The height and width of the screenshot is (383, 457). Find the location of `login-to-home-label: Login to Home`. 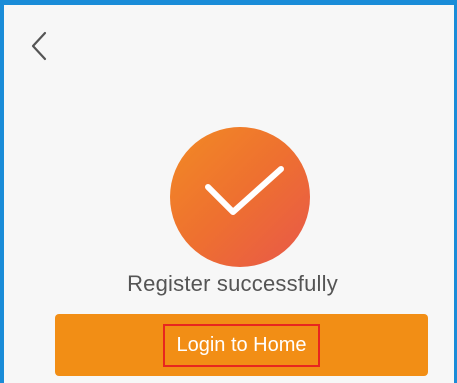

login-to-home-label: Login to Home is located at coordinates (241, 345).